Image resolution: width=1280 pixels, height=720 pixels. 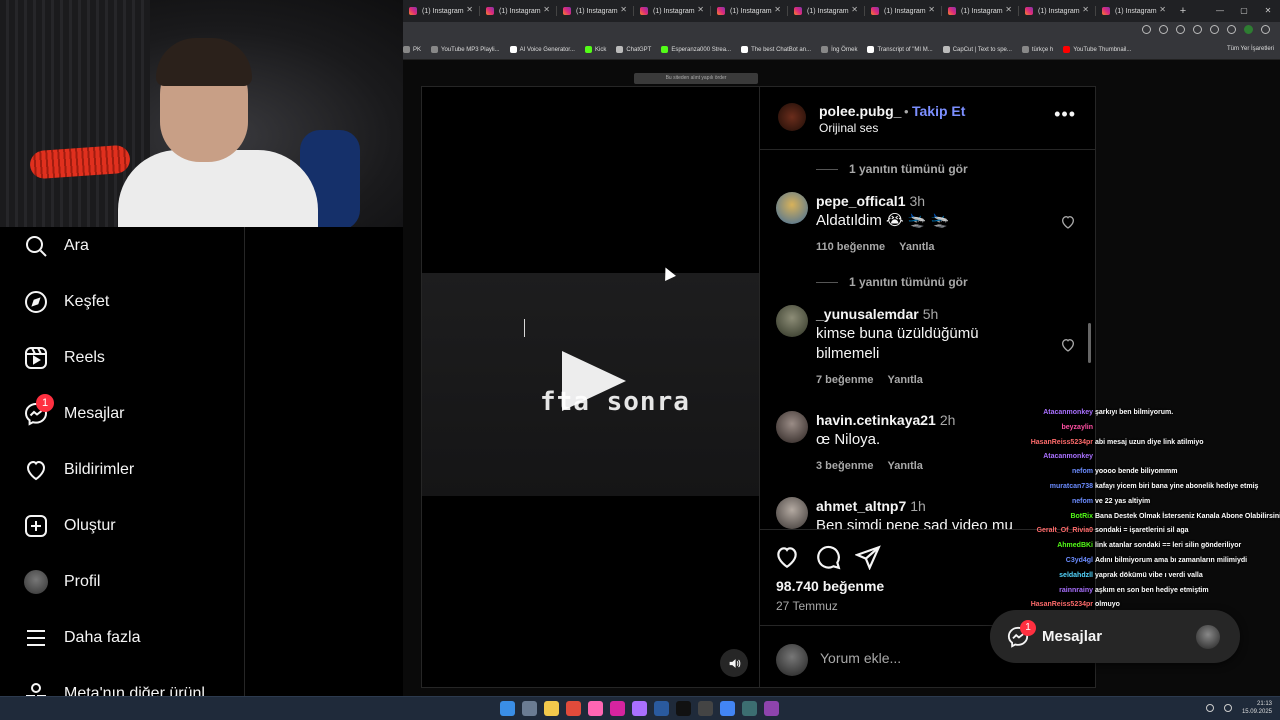 I want to click on minimize-icon: —, so click(x=1220, y=11).